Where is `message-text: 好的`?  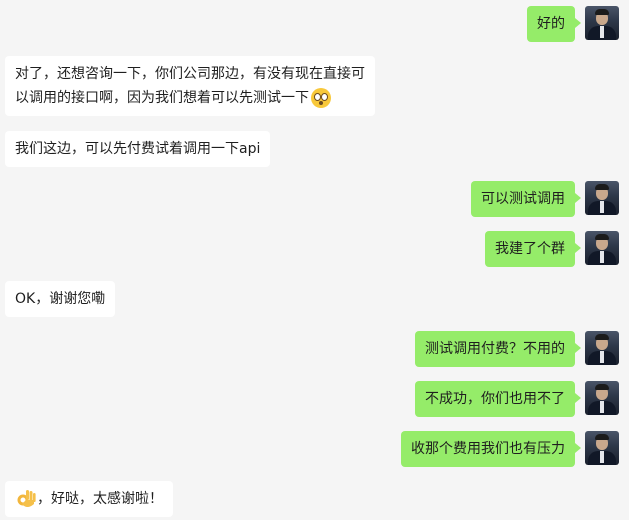 message-text: 好的 is located at coordinates (551, 24).